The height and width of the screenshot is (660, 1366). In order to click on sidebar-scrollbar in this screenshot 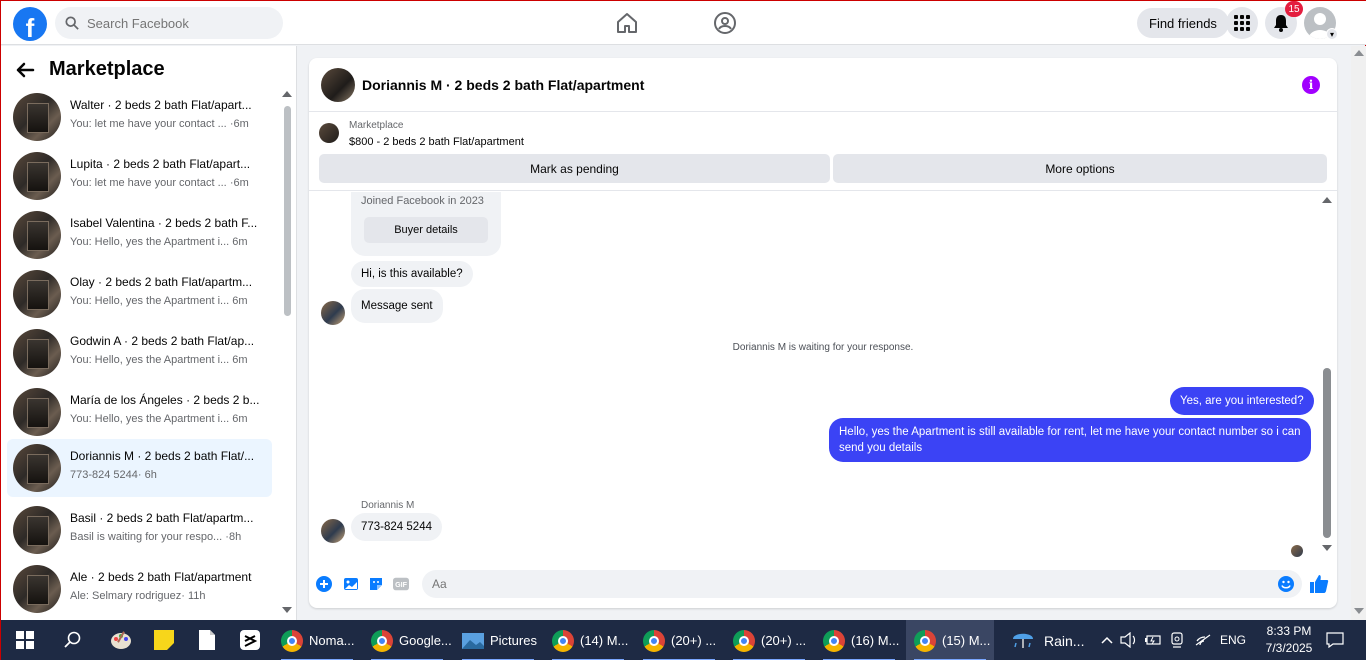, I will do `click(287, 354)`.